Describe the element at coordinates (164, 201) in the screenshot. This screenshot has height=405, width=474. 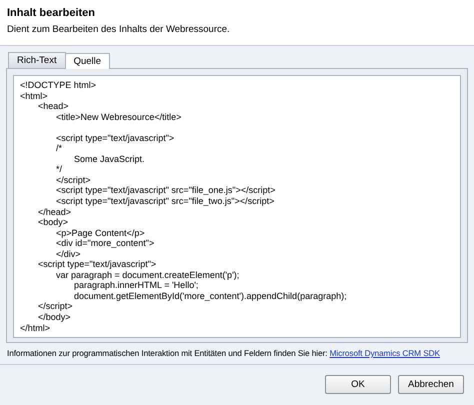
I see `code-line: <script type="text/javascript" src="file_two.js"></script>` at that location.